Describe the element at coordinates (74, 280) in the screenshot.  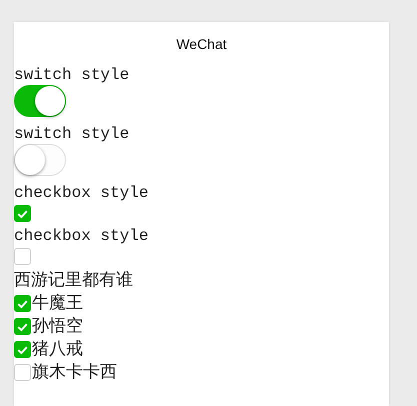
I see `group-label: 西游记里都有谁` at that location.